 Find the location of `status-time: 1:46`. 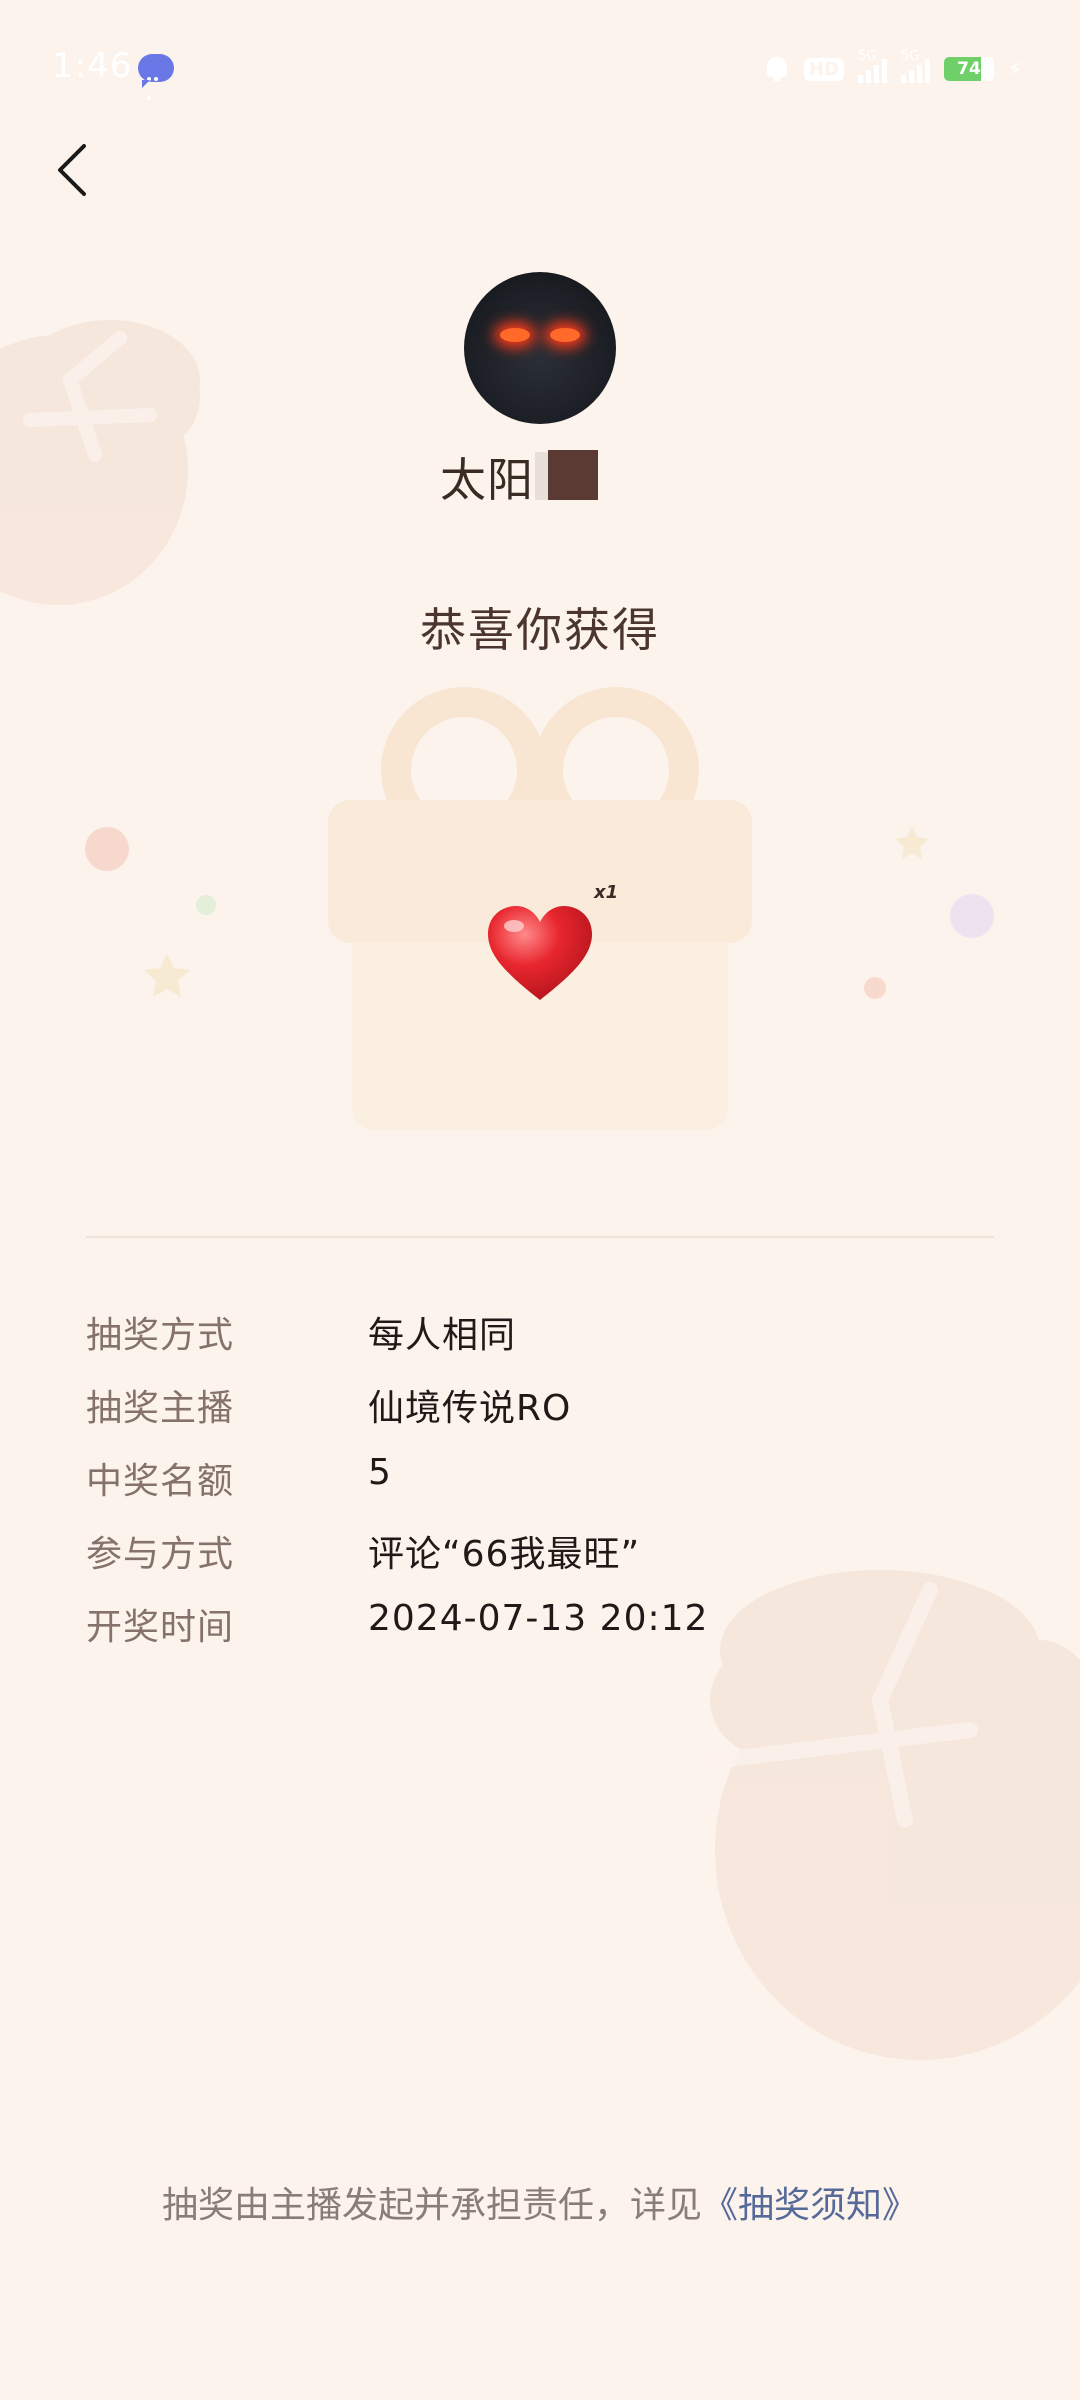

status-time: 1:46 is located at coordinates (92, 66).